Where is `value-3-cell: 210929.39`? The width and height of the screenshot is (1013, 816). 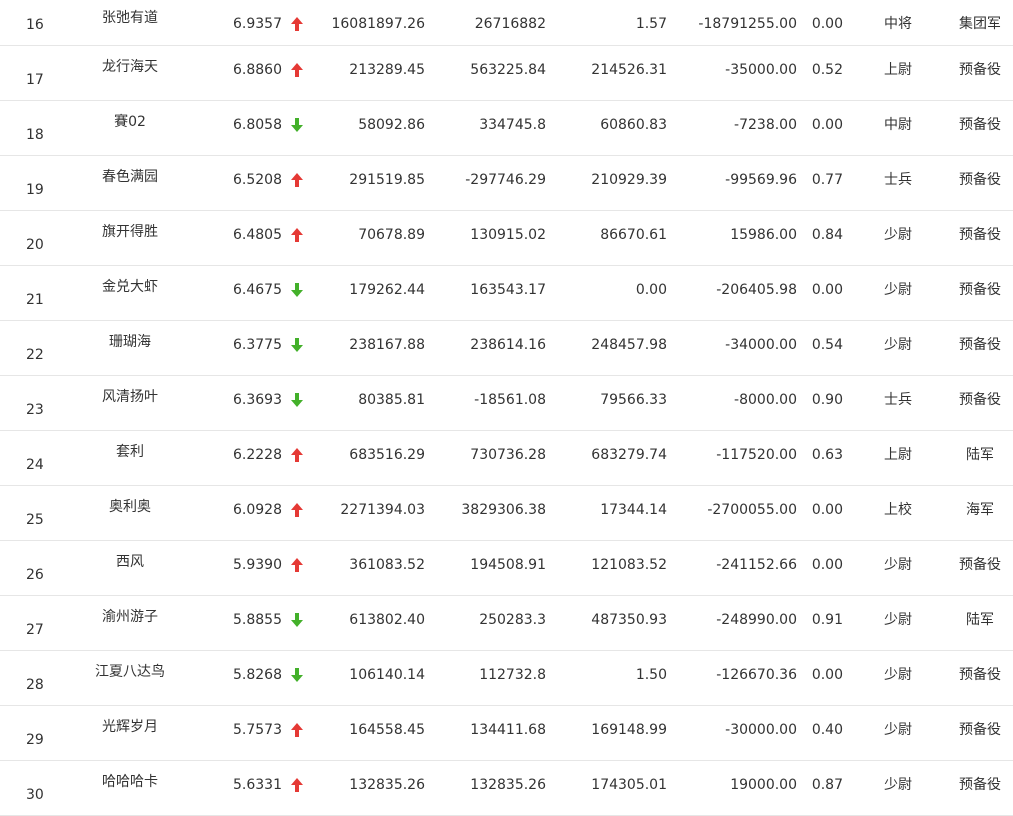 value-3-cell: 210929.39 is located at coordinates (629, 180).